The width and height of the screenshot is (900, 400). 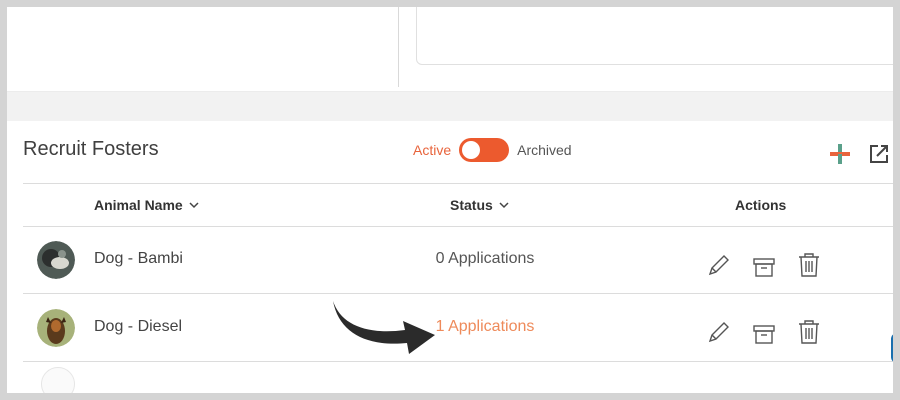 I want to click on active-label: Active, so click(x=432, y=150).